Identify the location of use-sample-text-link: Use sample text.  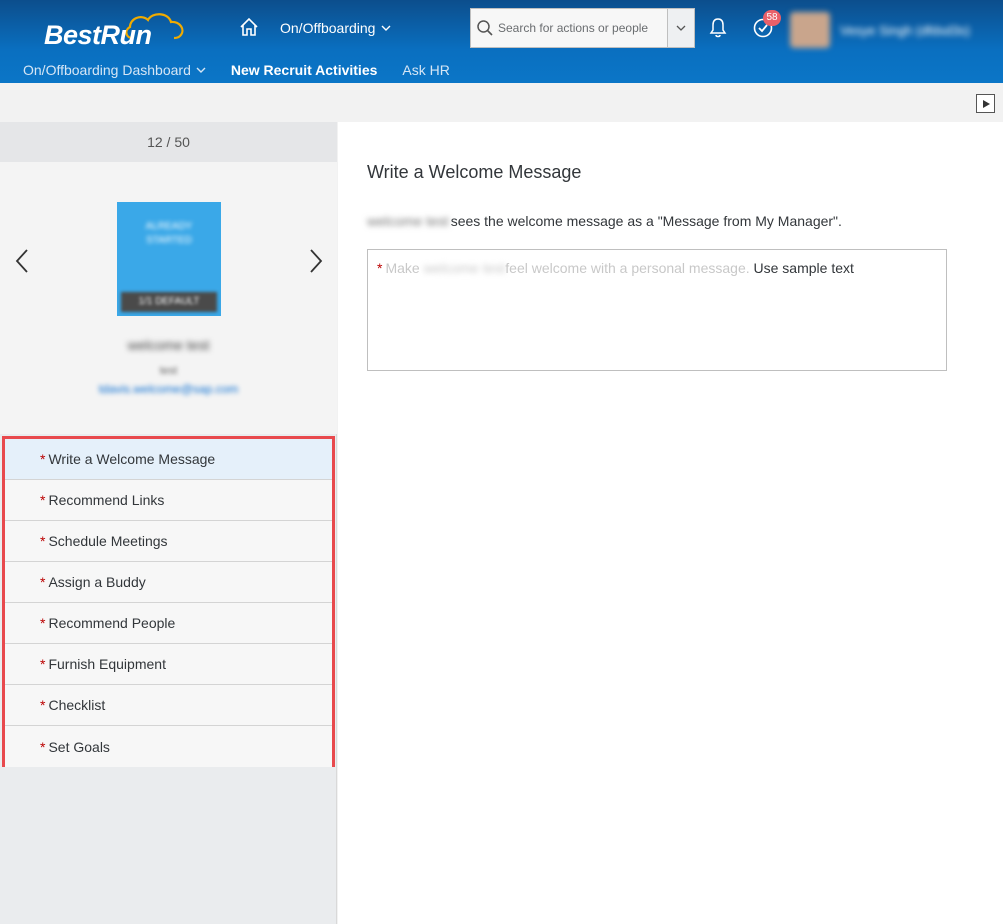
(804, 268).